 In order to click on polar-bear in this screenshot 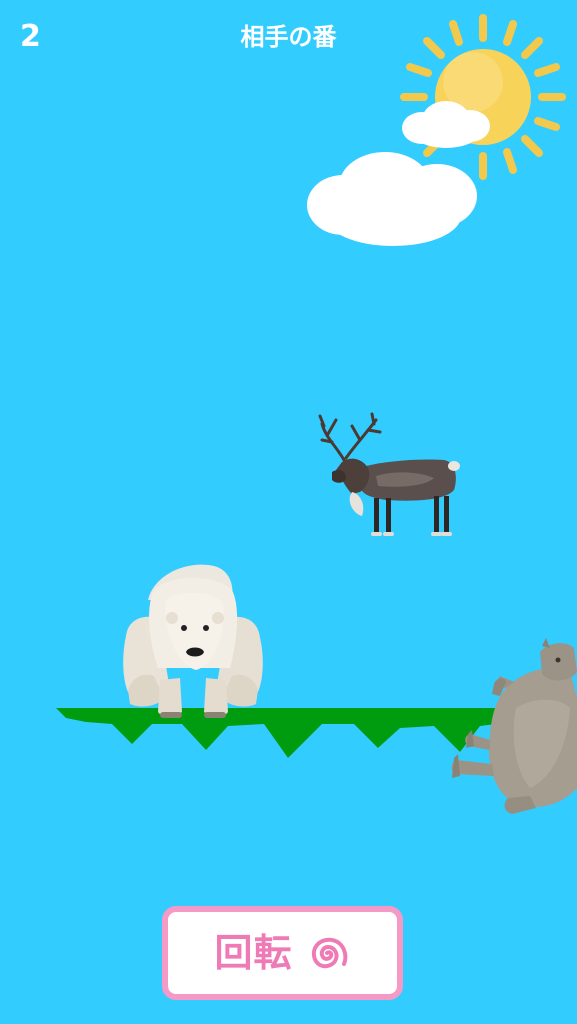, I will do `click(193, 641)`.